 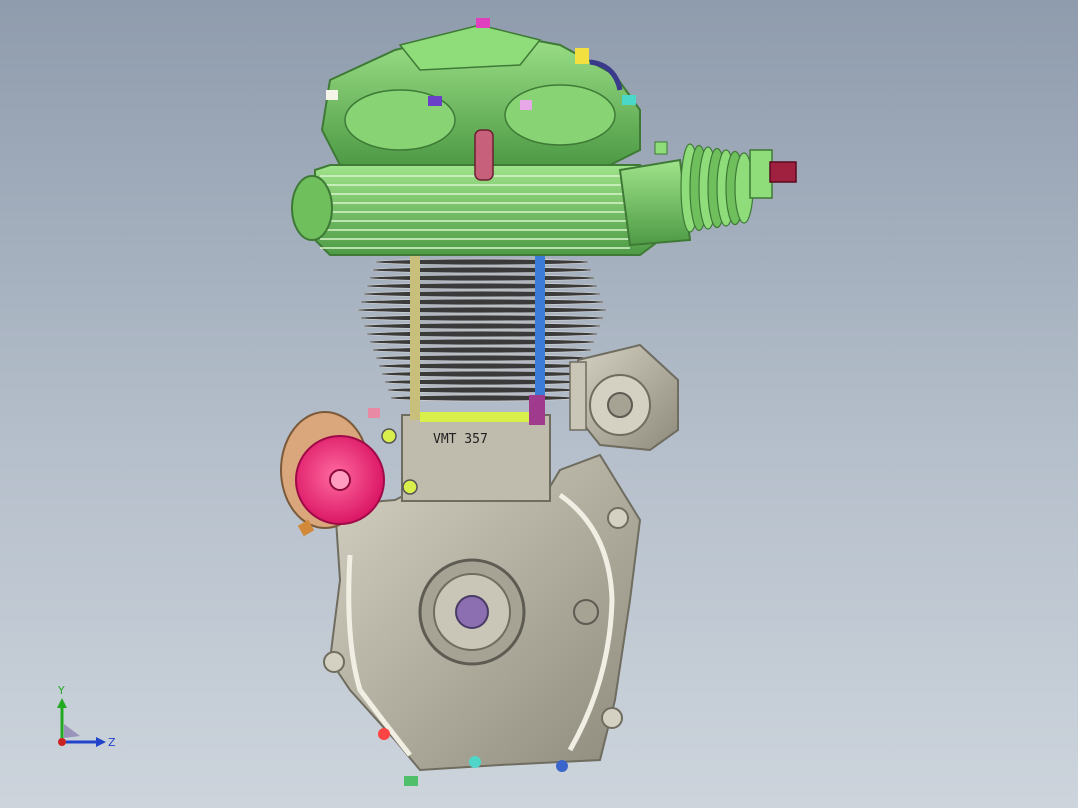 What do you see at coordinates (783, 172) in the screenshot?
I see `exhaust-nut` at bounding box center [783, 172].